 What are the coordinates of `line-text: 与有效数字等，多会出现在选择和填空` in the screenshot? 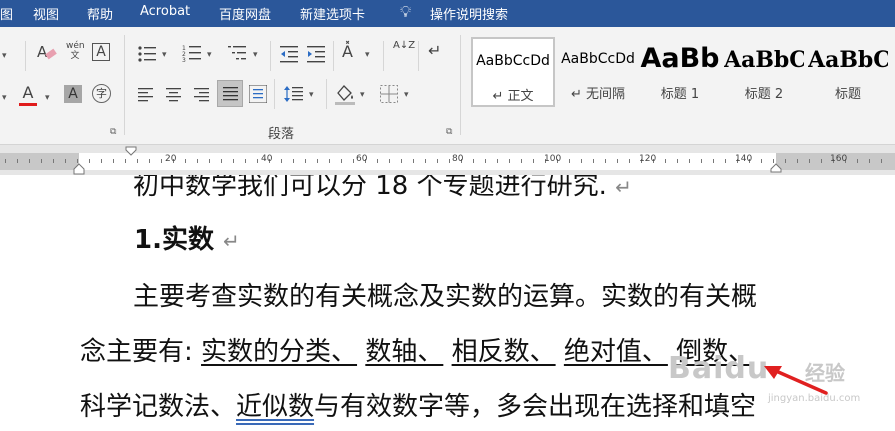 It's located at (535, 407).